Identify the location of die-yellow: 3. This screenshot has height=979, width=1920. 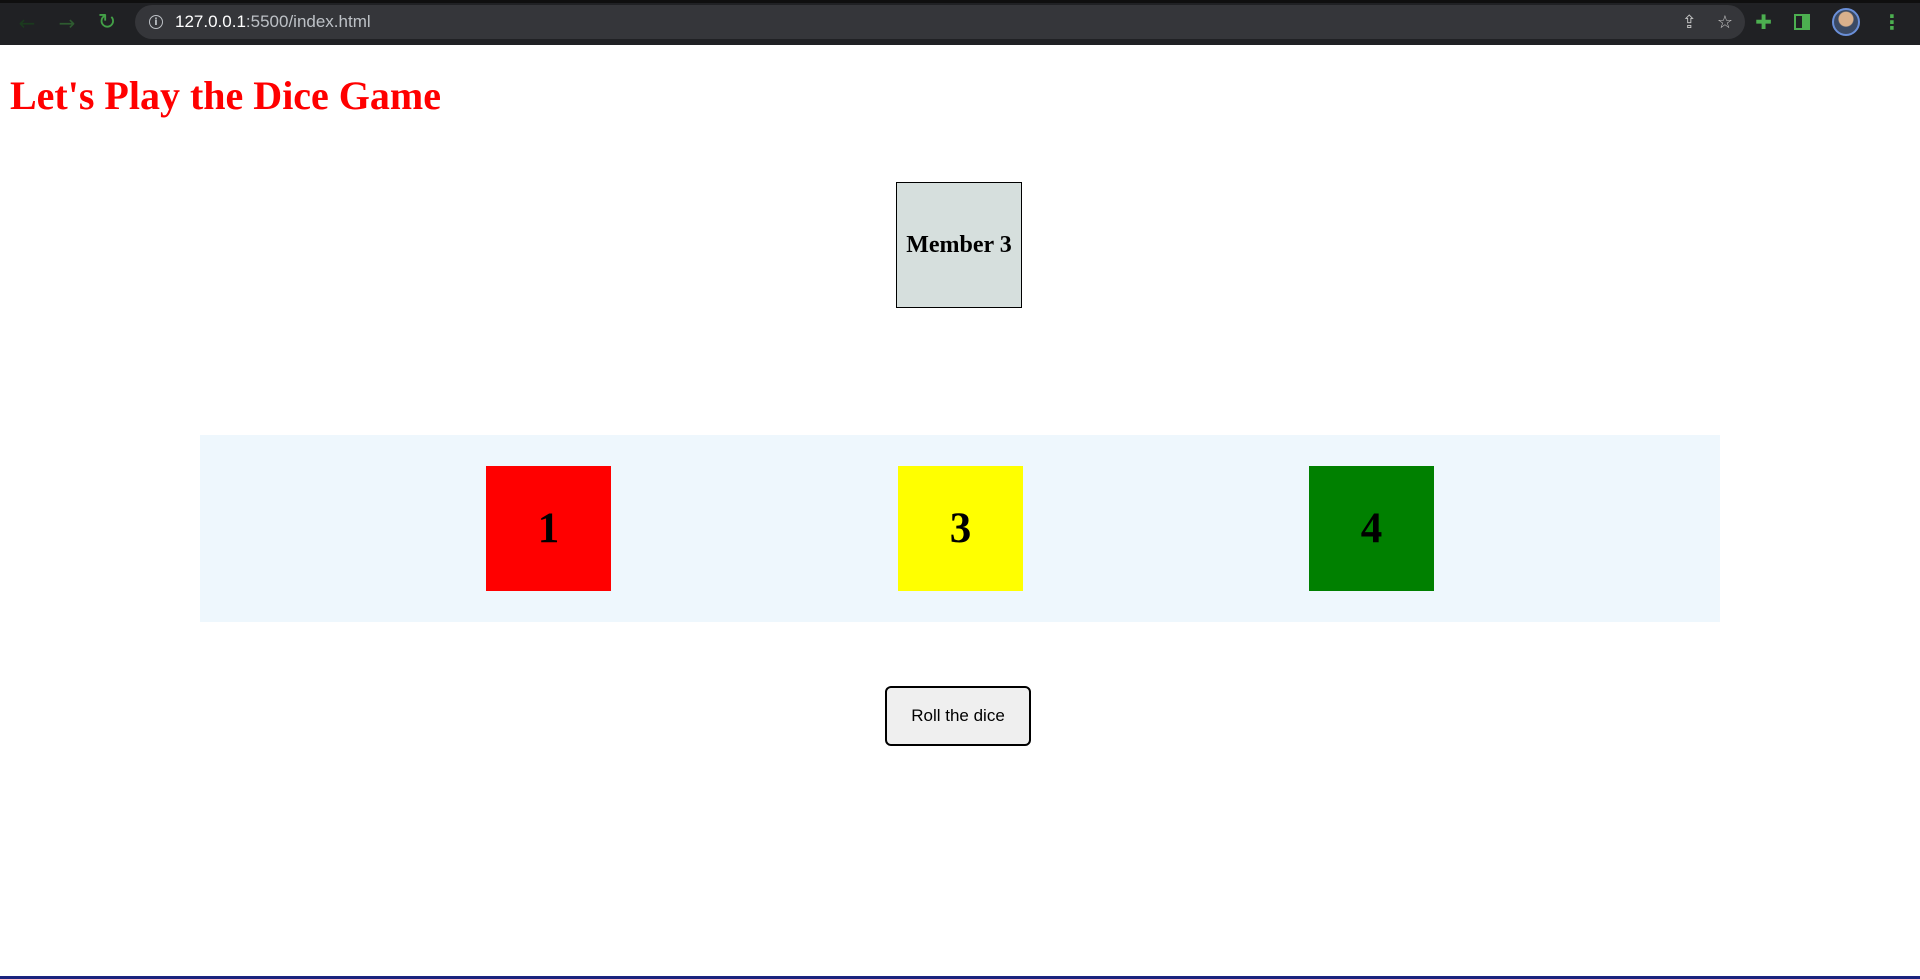
(960, 528).